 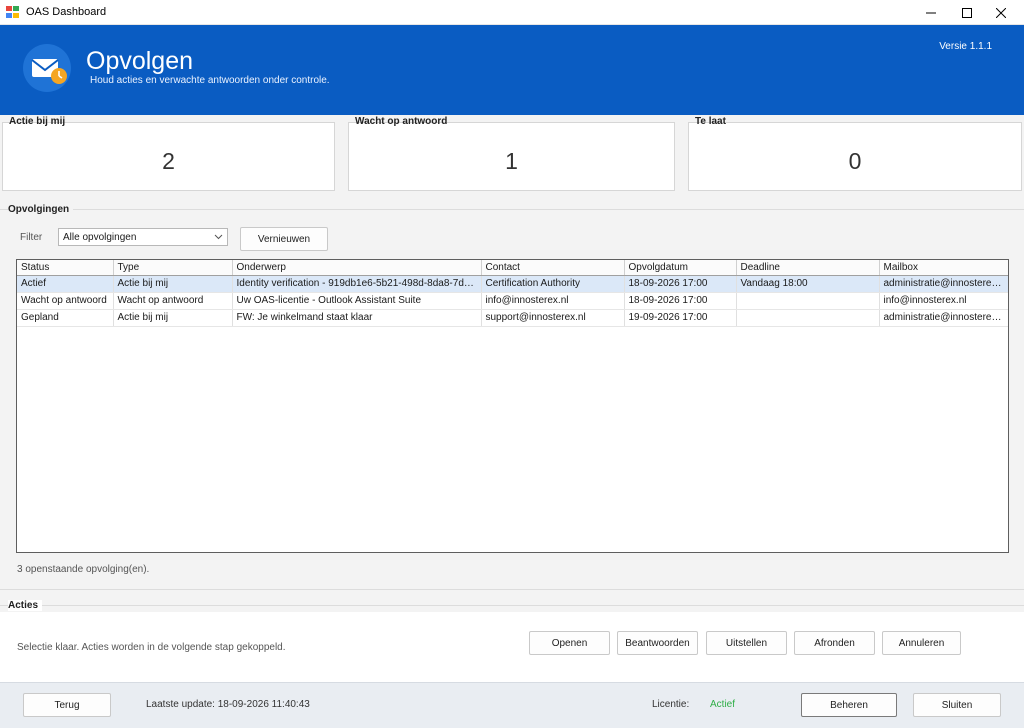 I want to click on cell-deadline: Vandaag 18:00, so click(x=808, y=284).